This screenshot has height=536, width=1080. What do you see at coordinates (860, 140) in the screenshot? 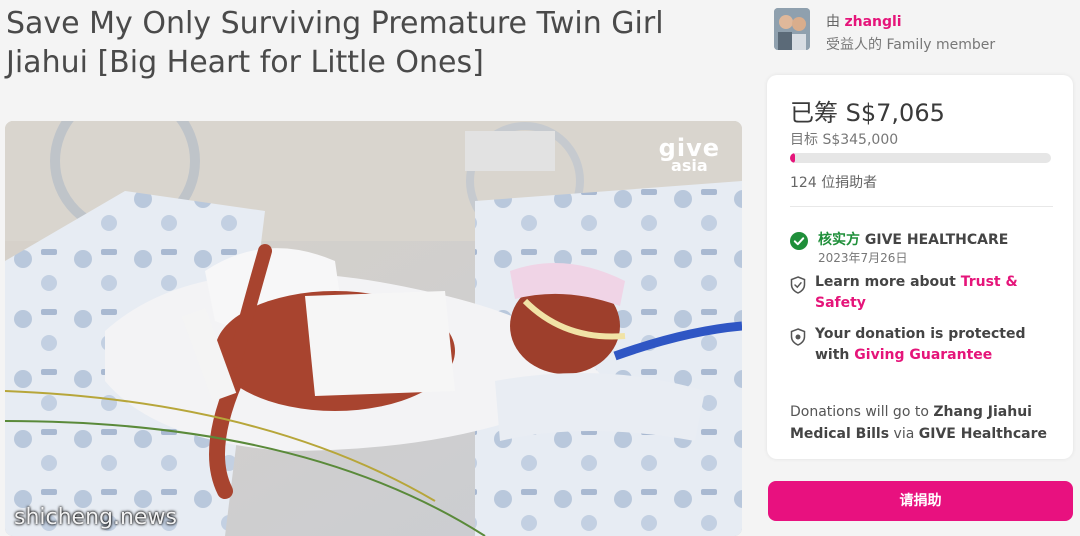
I see `goal-amount: S$345,000` at bounding box center [860, 140].